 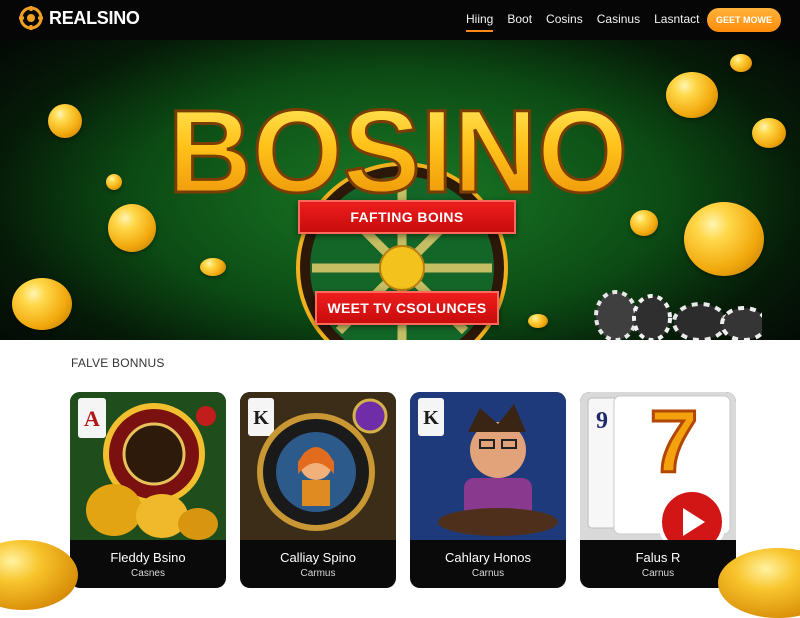 I want to click on game-category: Casnes, so click(x=148, y=573).